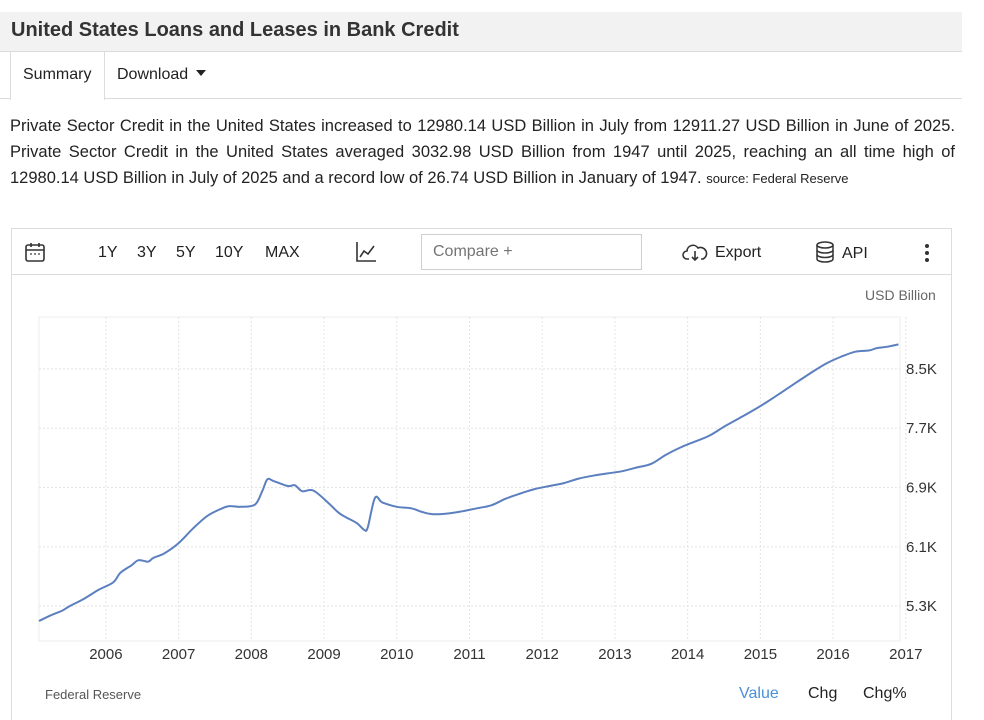 The image size is (984, 720). Describe the element at coordinates (777, 178) in the screenshot. I see `description-source: source: Federal Reserve` at that location.